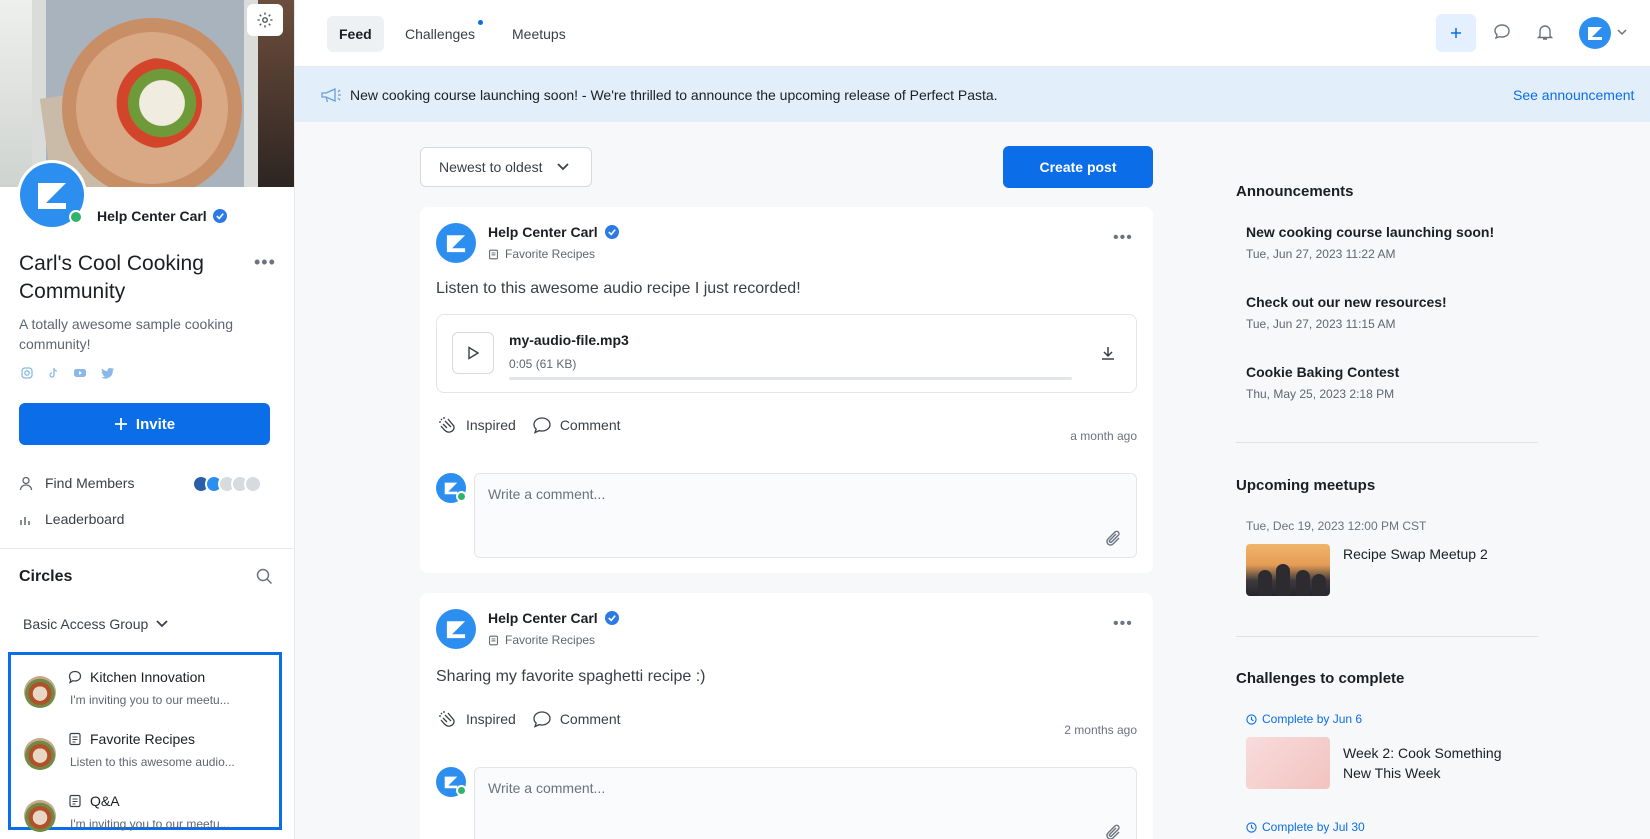  What do you see at coordinates (1433, 763) in the screenshot?
I see `challenge-title: Week 2: Cook Something New This Week` at bounding box center [1433, 763].